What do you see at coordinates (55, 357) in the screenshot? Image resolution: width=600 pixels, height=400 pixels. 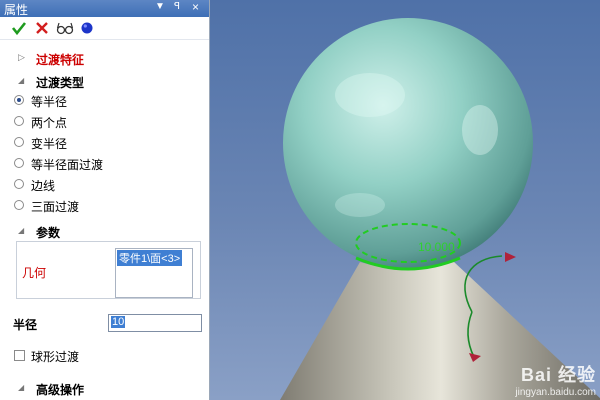 I see `ball-transition-label: 球形过渡` at bounding box center [55, 357].